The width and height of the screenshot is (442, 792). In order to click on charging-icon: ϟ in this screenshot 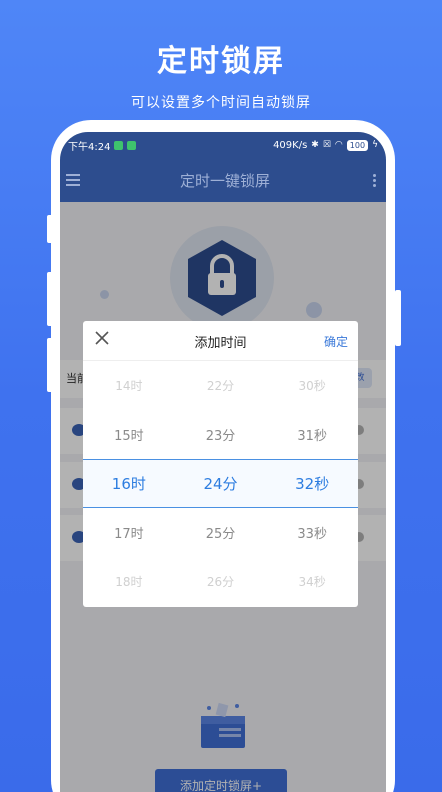, I will do `click(375, 145)`.